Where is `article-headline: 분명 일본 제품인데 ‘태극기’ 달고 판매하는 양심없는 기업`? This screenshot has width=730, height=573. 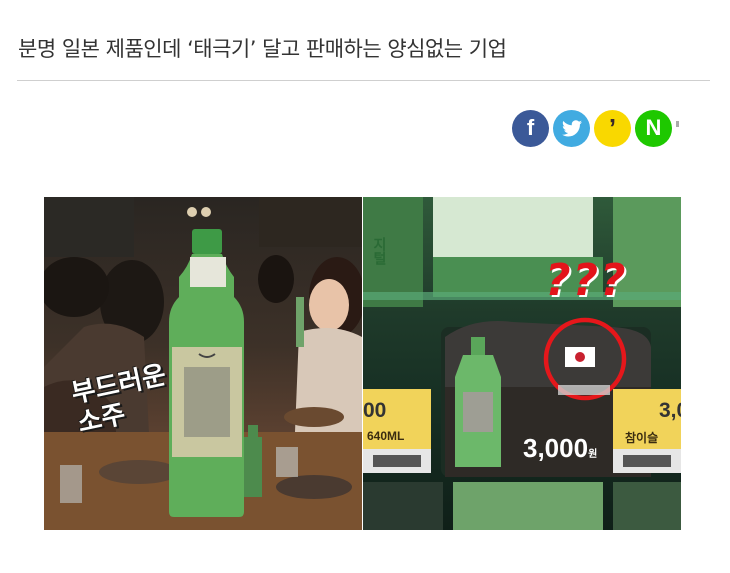
article-headline: 분명 일본 제품인데 ‘태극기’ 달고 판매하는 양심없는 기업 is located at coordinates (262, 49).